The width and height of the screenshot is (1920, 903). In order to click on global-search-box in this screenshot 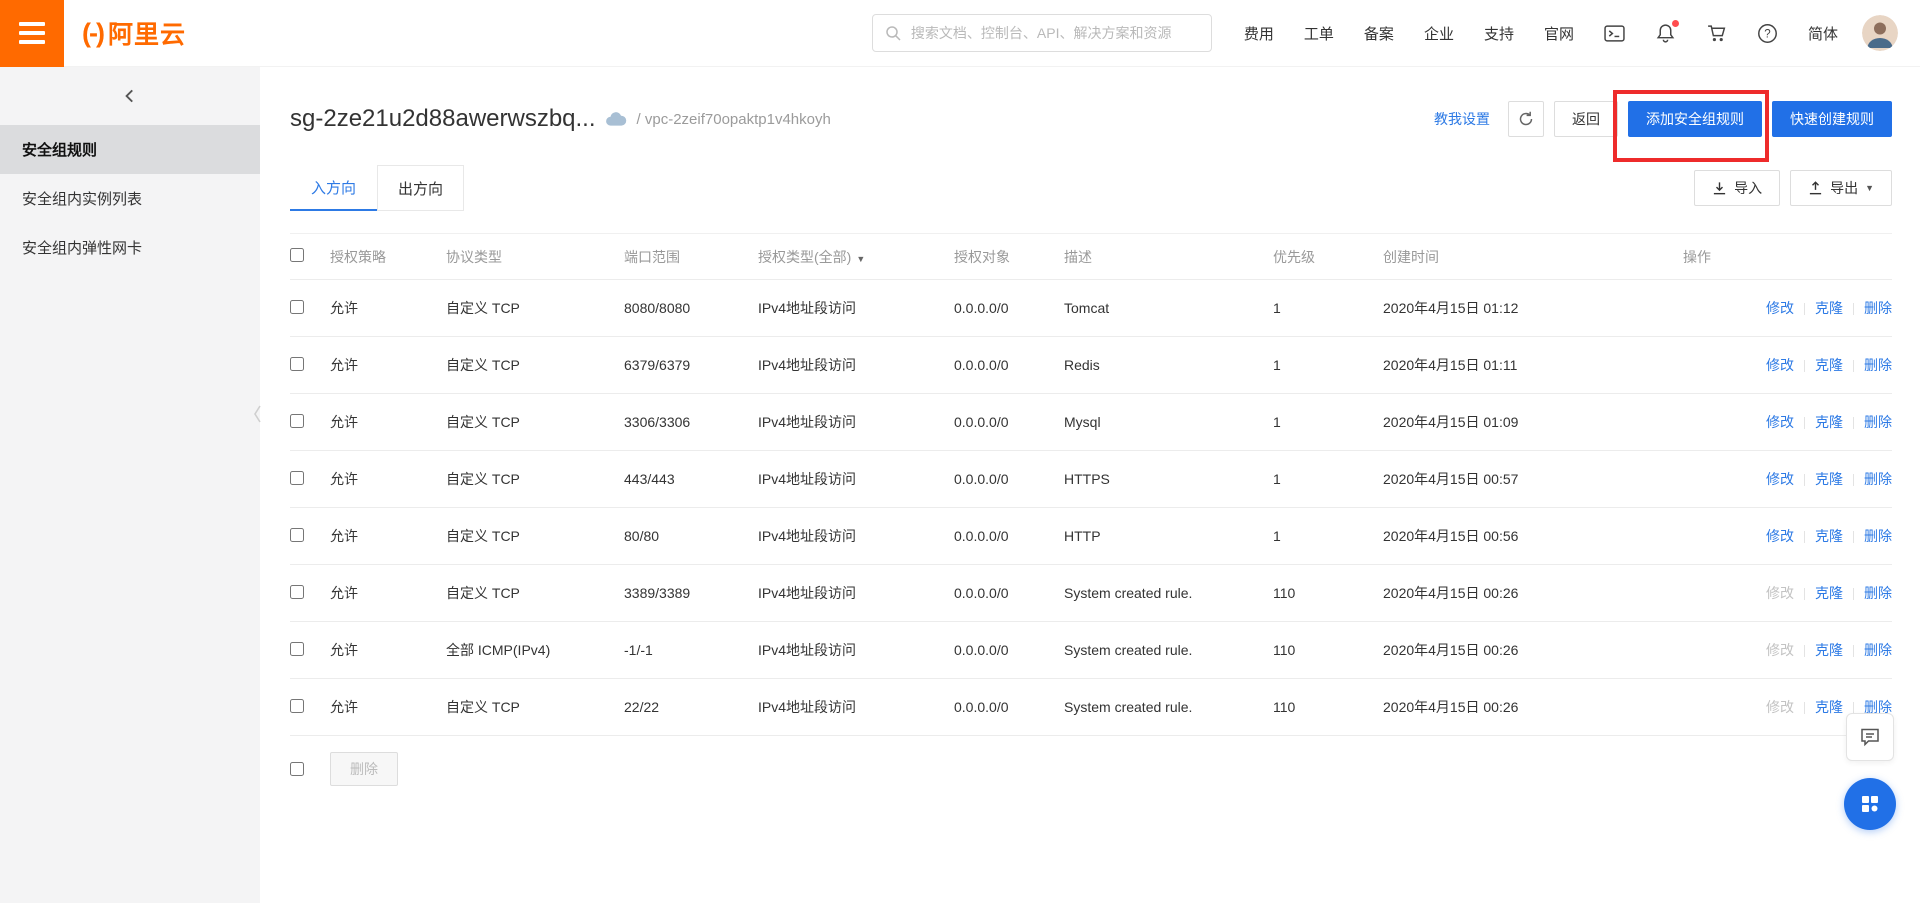, I will do `click(1041, 33)`.